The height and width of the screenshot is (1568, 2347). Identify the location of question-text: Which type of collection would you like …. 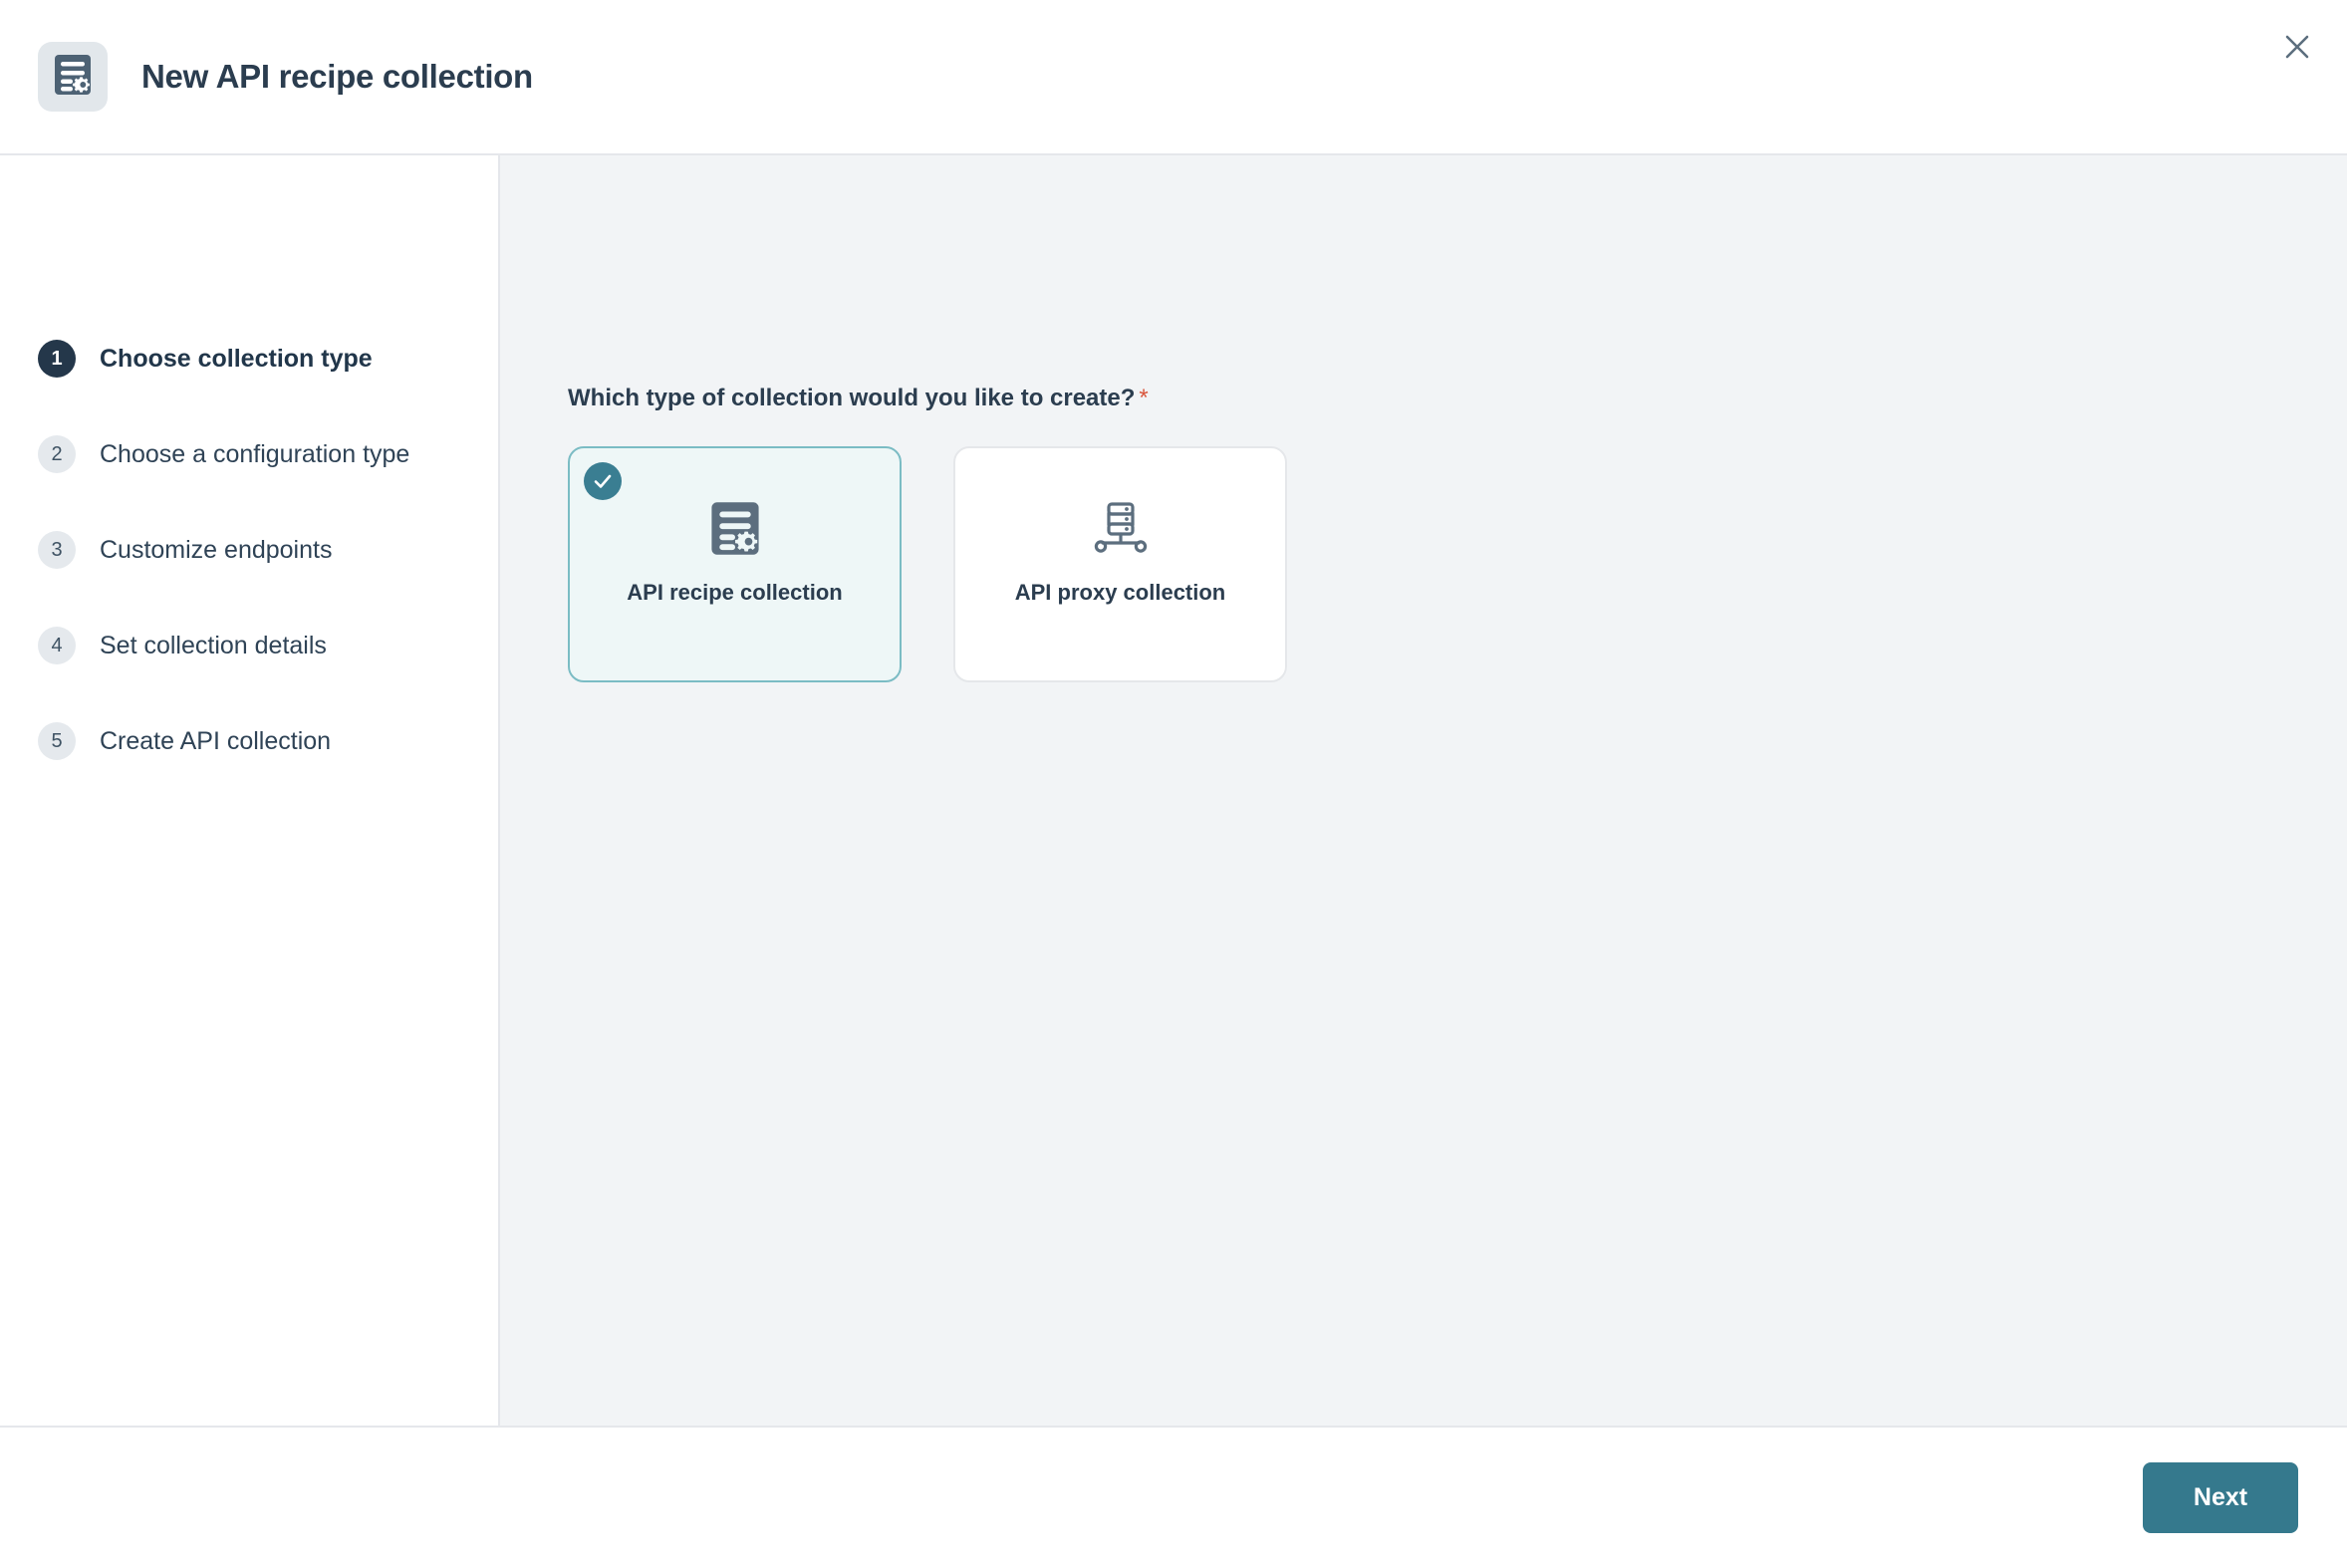
(852, 398).